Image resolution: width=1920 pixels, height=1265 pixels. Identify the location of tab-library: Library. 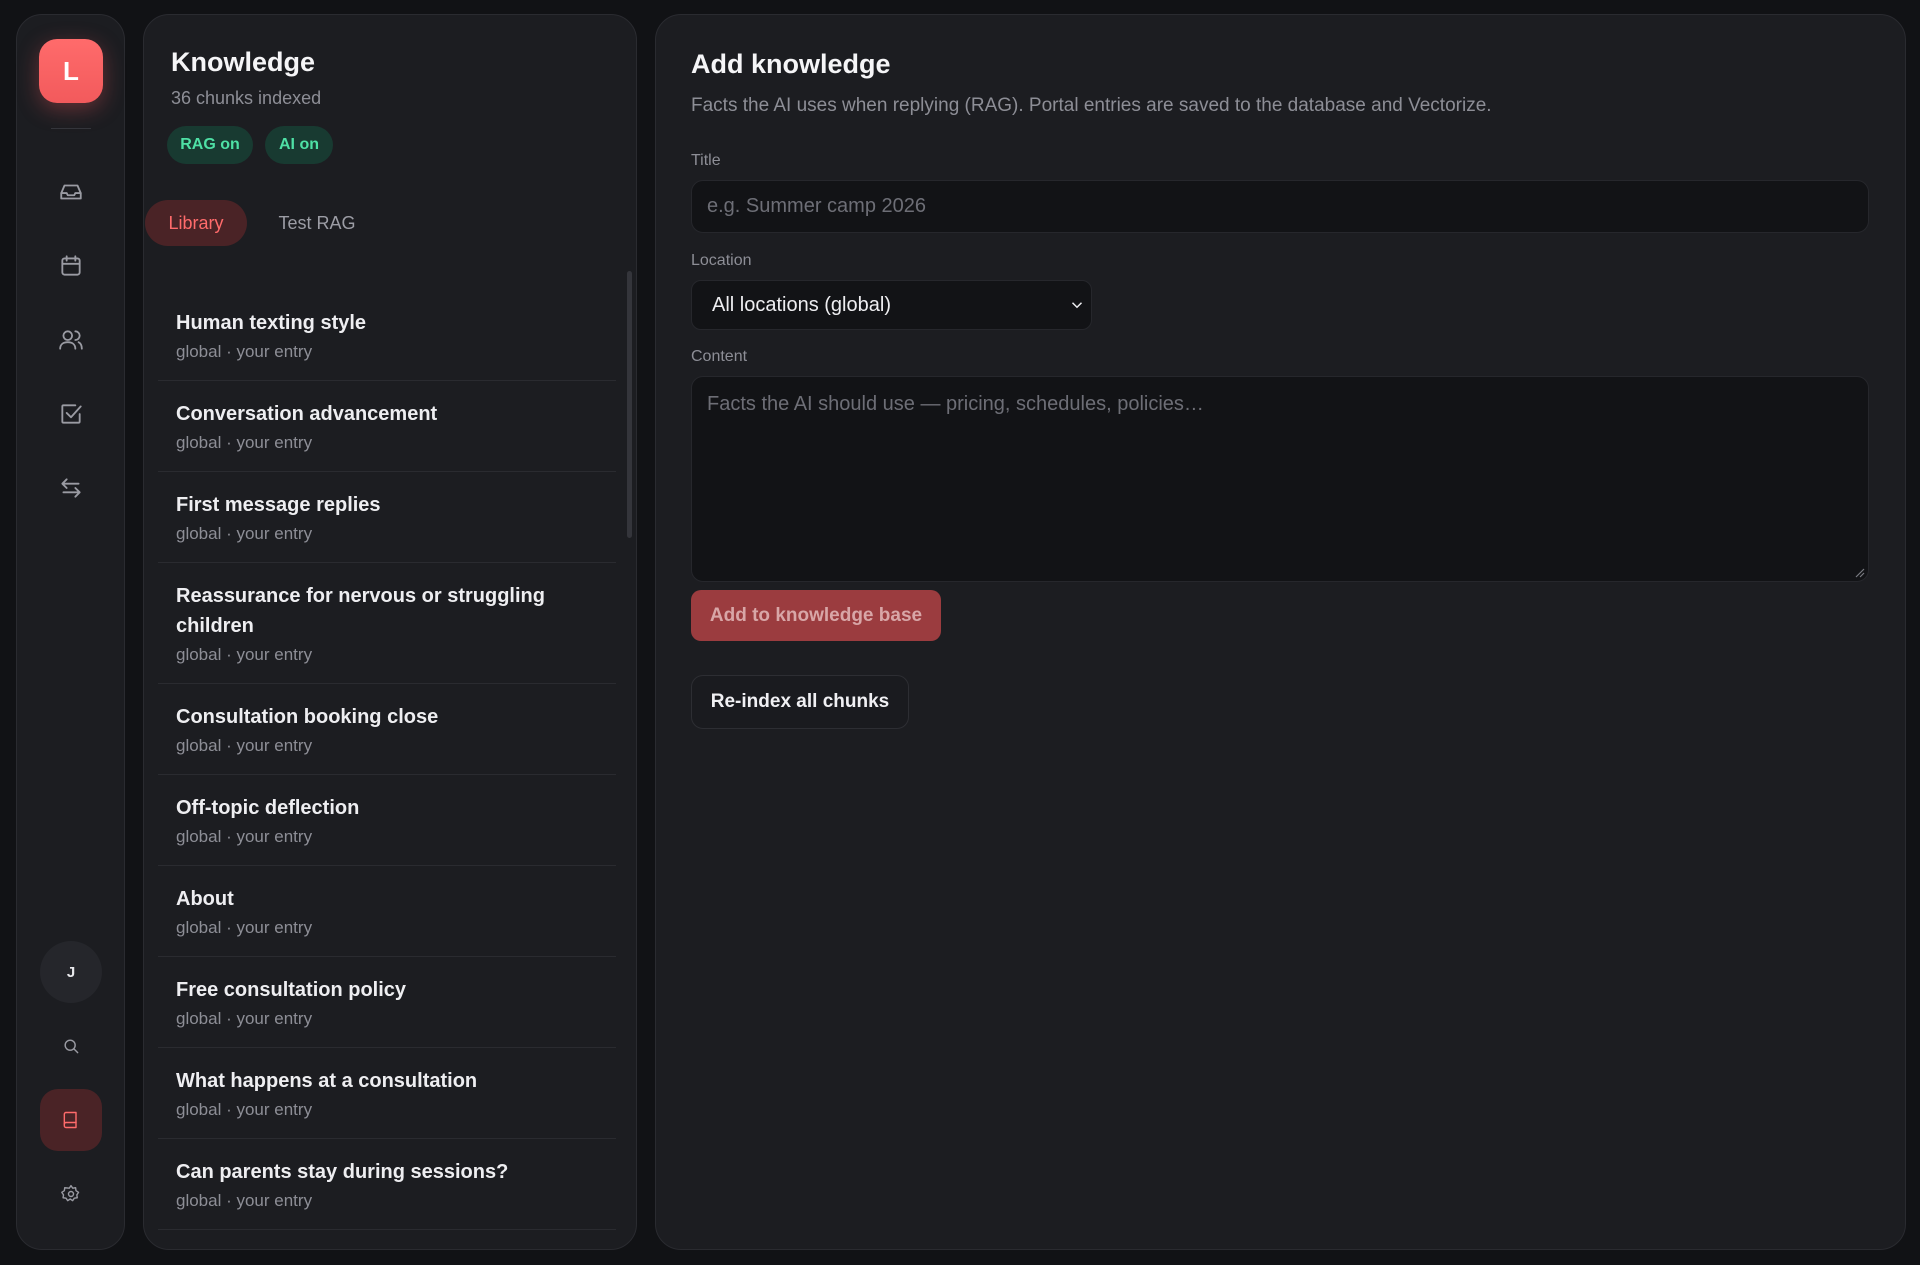
(196, 223).